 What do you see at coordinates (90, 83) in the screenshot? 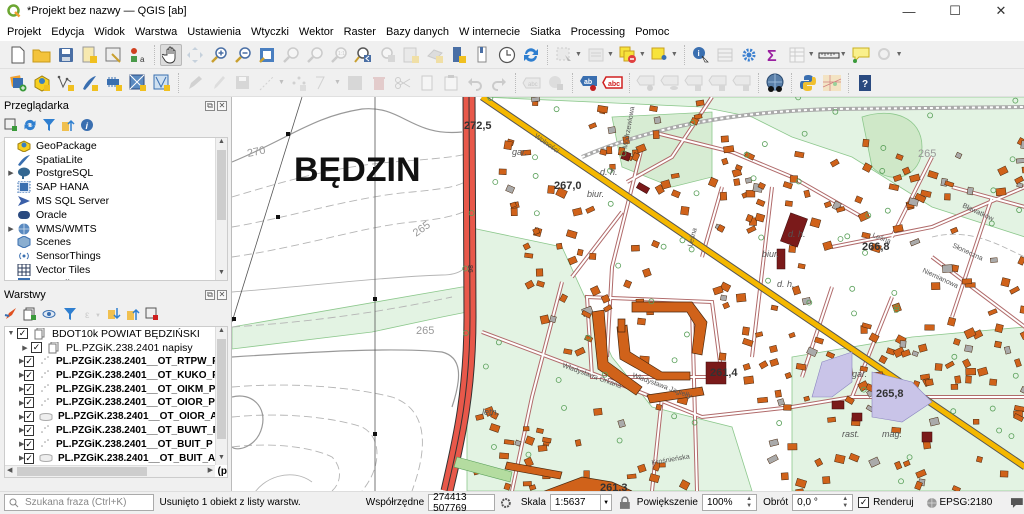
I see `new-spatialite-button` at bounding box center [90, 83].